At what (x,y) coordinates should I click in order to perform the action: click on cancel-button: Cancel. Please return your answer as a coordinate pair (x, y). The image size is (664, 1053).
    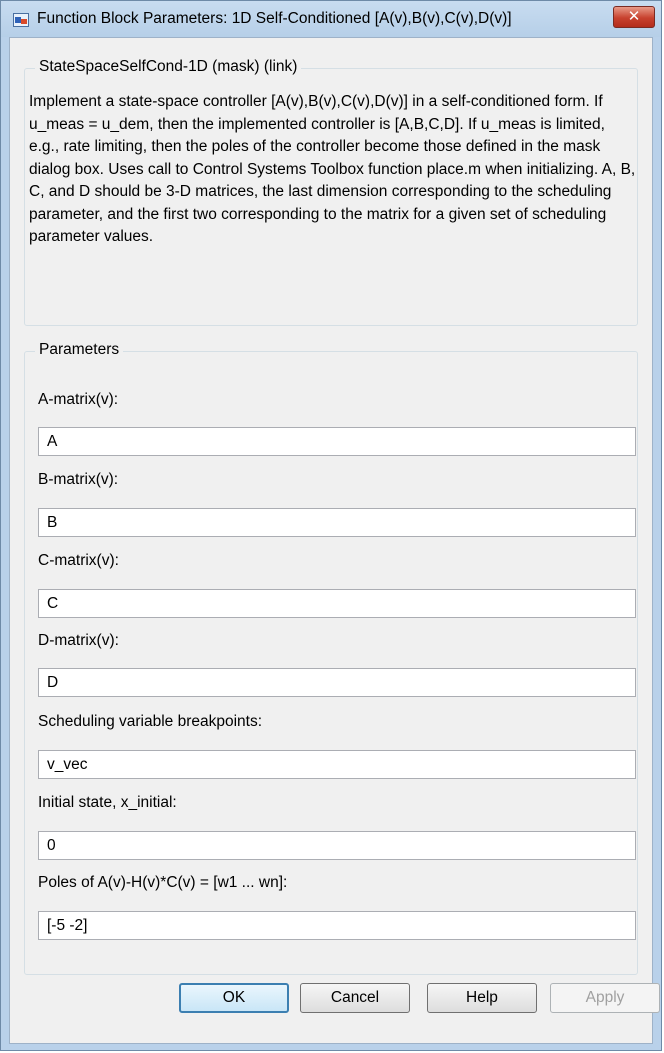
    Looking at the image, I should click on (355, 998).